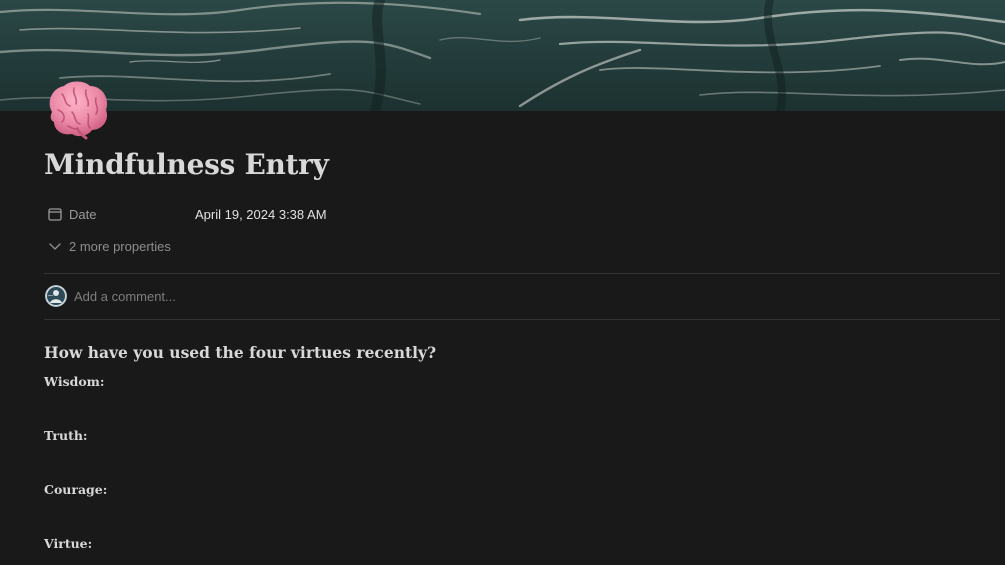 Image resolution: width=1005 pixels, height=565 pixels. What do you see at coordinates (74, 381) in the screenshot?
I see `virtue-label-wisdom: Wisdom:` at bounding box center [74, 381].